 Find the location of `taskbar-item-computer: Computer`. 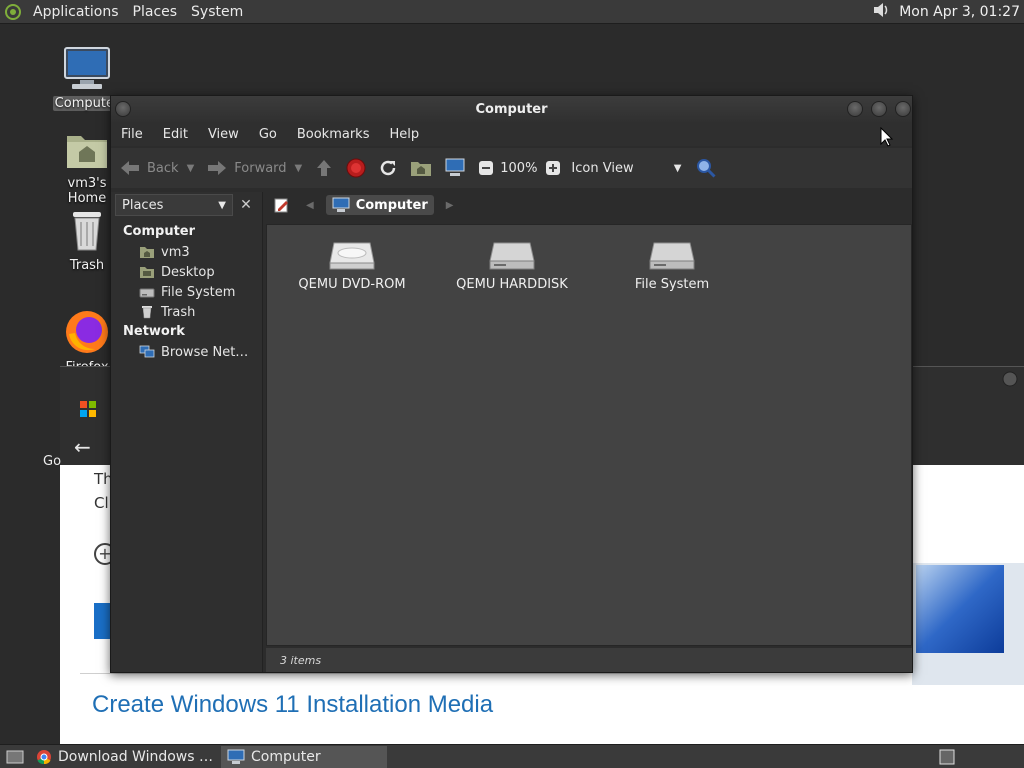

taskbar-item-computer: Computer is located at coordinates (303, 756).